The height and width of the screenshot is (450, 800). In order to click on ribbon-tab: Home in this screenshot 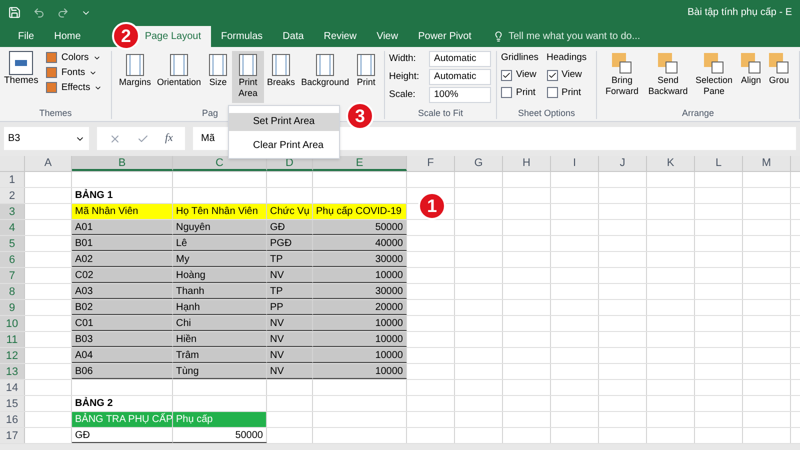, I will do `click(67, 36)`.